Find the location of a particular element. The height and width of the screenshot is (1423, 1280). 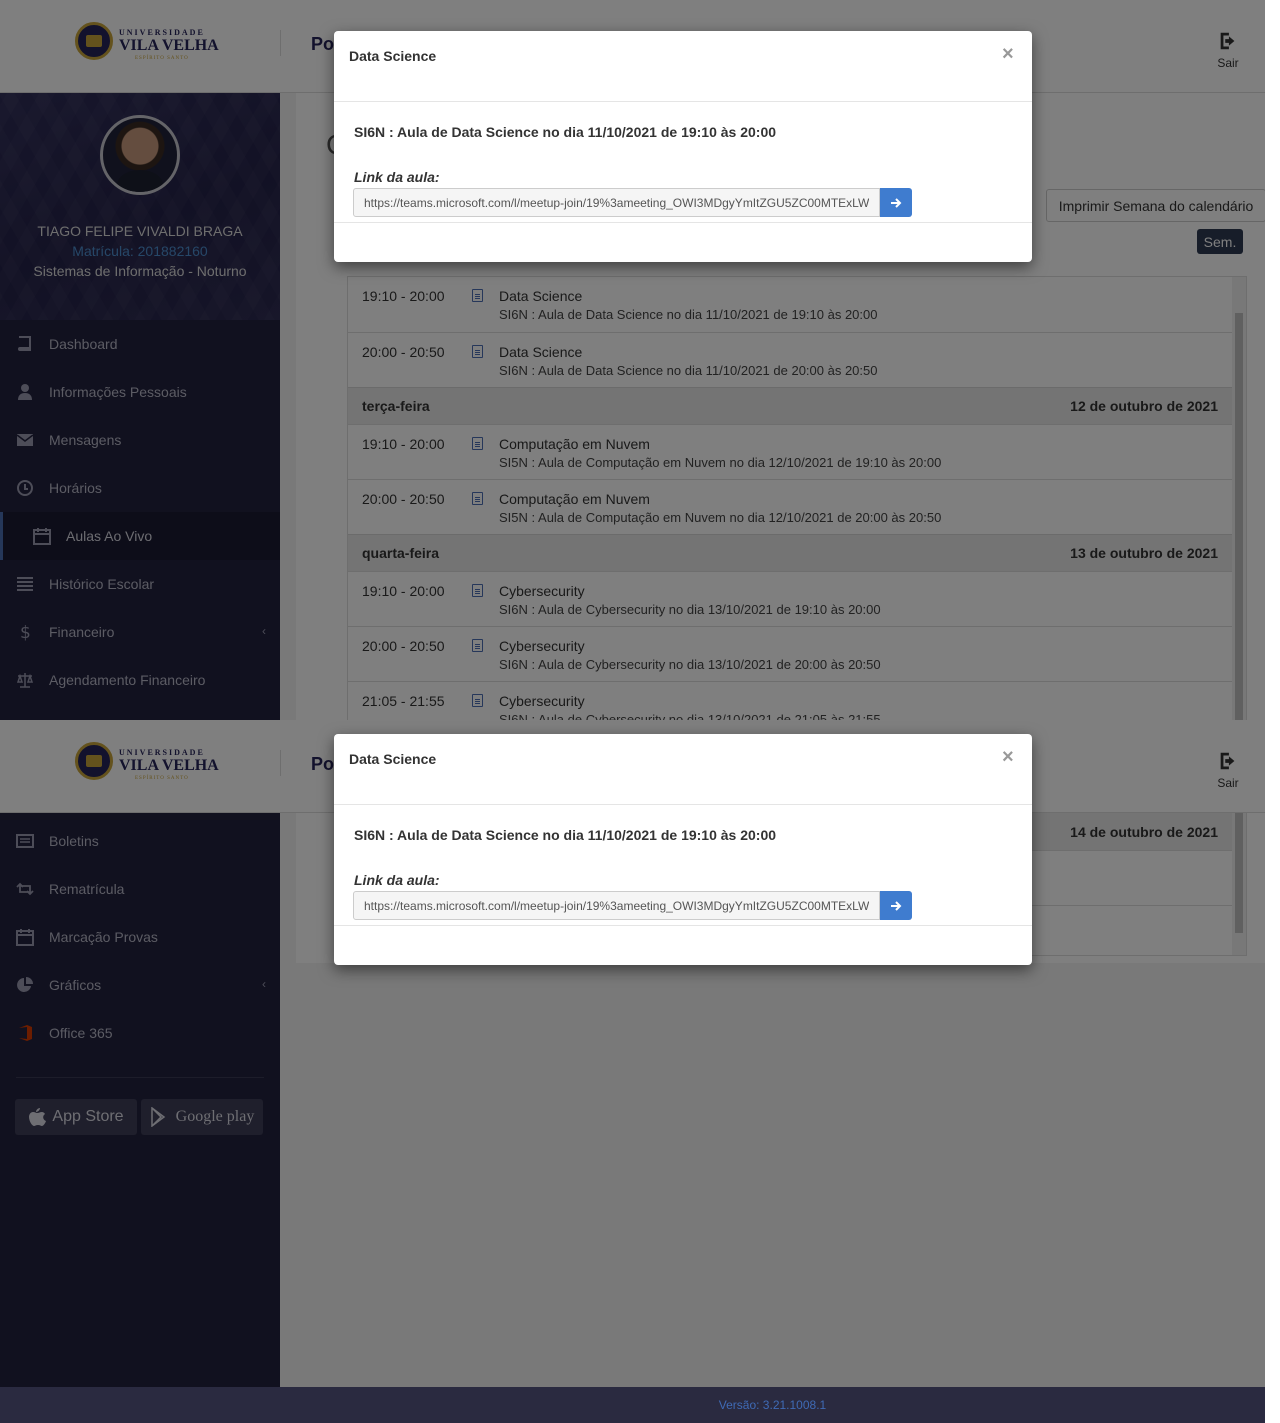

version-text: Versão: 3.21.1008.1 is located at coordinates (772, 1405).